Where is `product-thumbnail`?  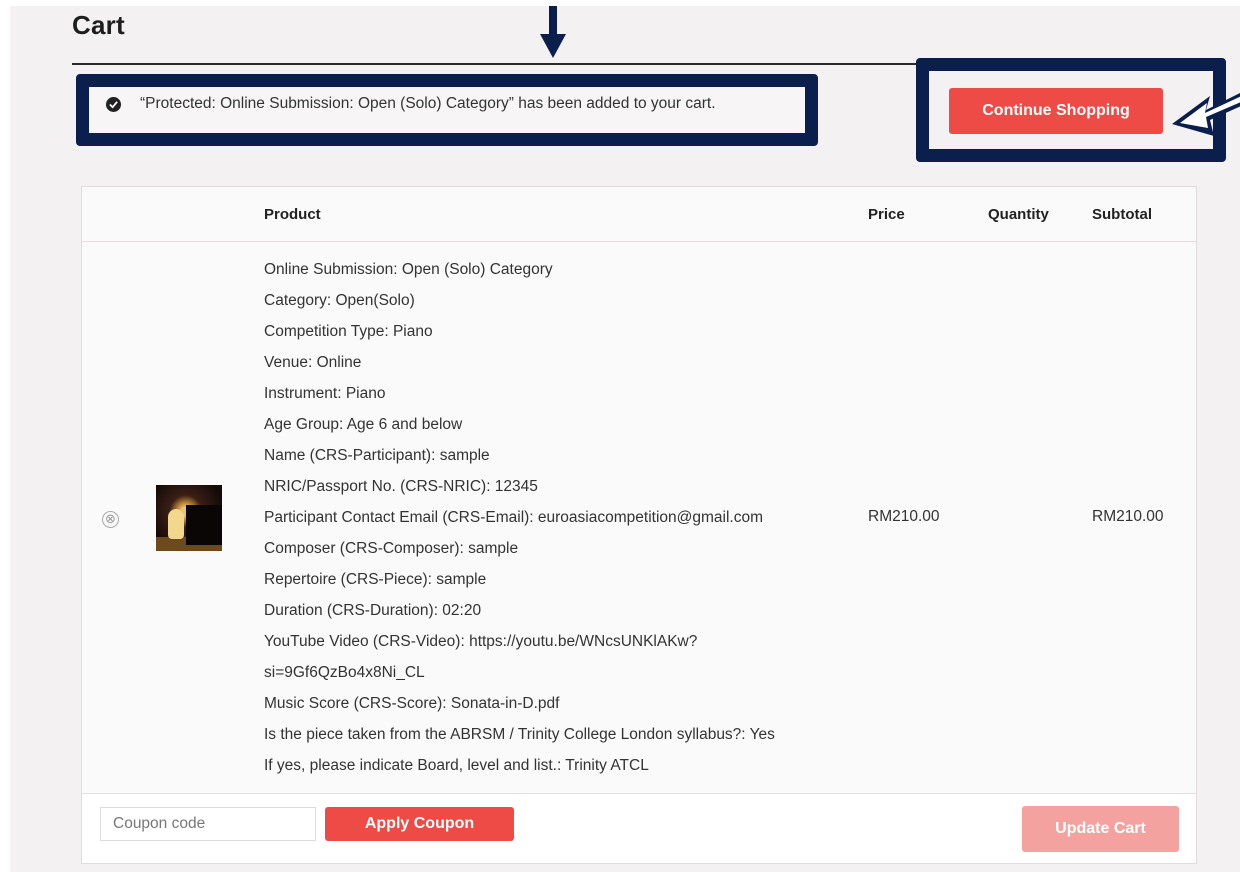 product-thumbnail is located at coordinates (189, 518).